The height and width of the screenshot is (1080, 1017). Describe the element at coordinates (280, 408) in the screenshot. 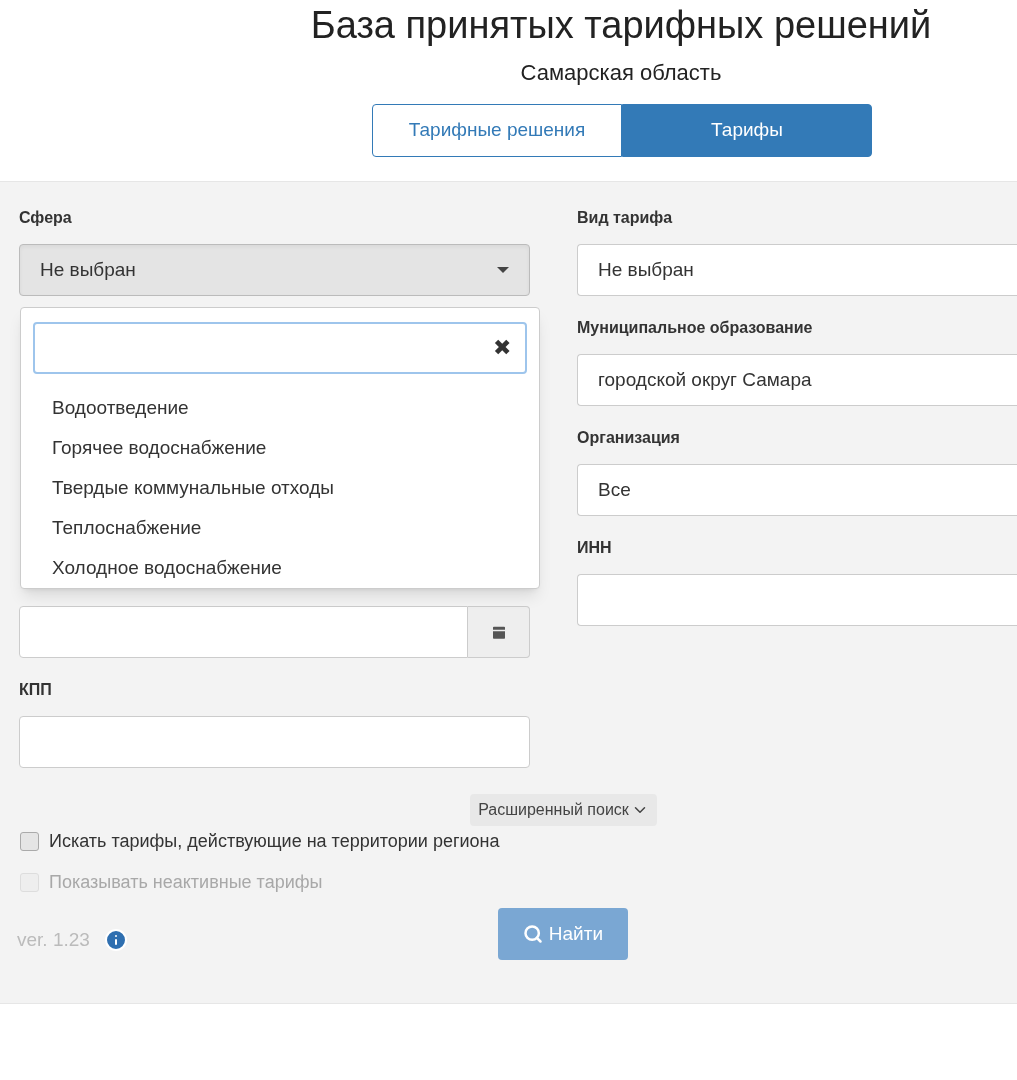

I see `dropdown-option: Водоотведение` at that location.